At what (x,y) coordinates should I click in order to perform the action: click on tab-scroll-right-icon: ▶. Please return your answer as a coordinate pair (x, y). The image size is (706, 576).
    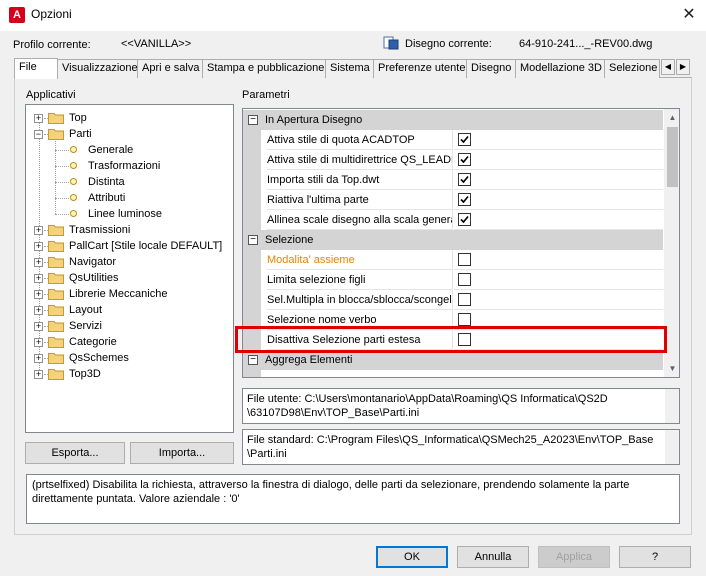
    Looking at the image, I should click on (683, 67).